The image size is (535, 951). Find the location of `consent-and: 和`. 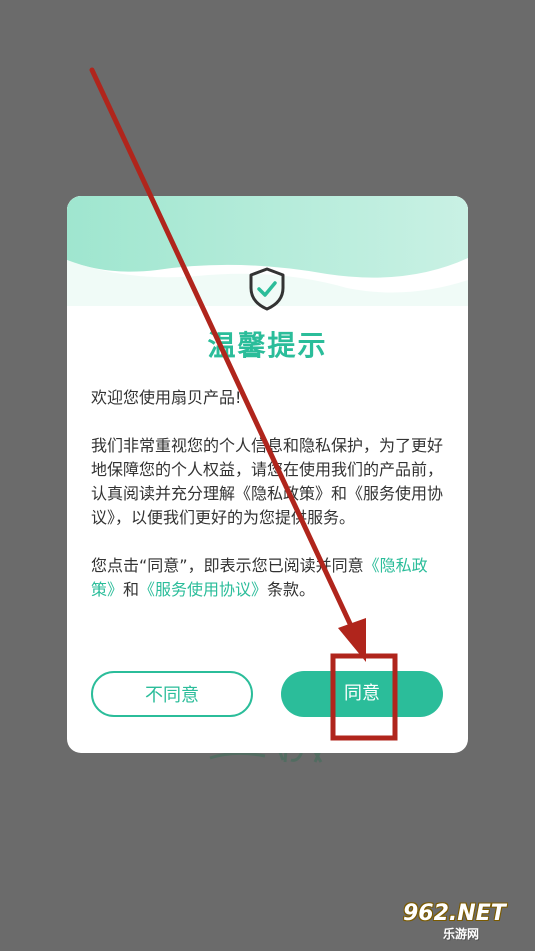

consent-and: 和 is located at coordinates (131, 589).